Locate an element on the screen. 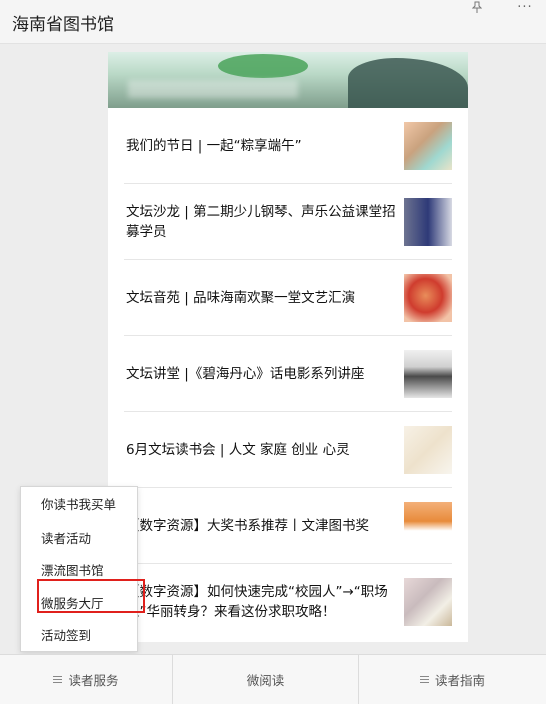 This screenshot has height=704, width=546. tab-label: 读者指南 is located at coordinates (459, 680).